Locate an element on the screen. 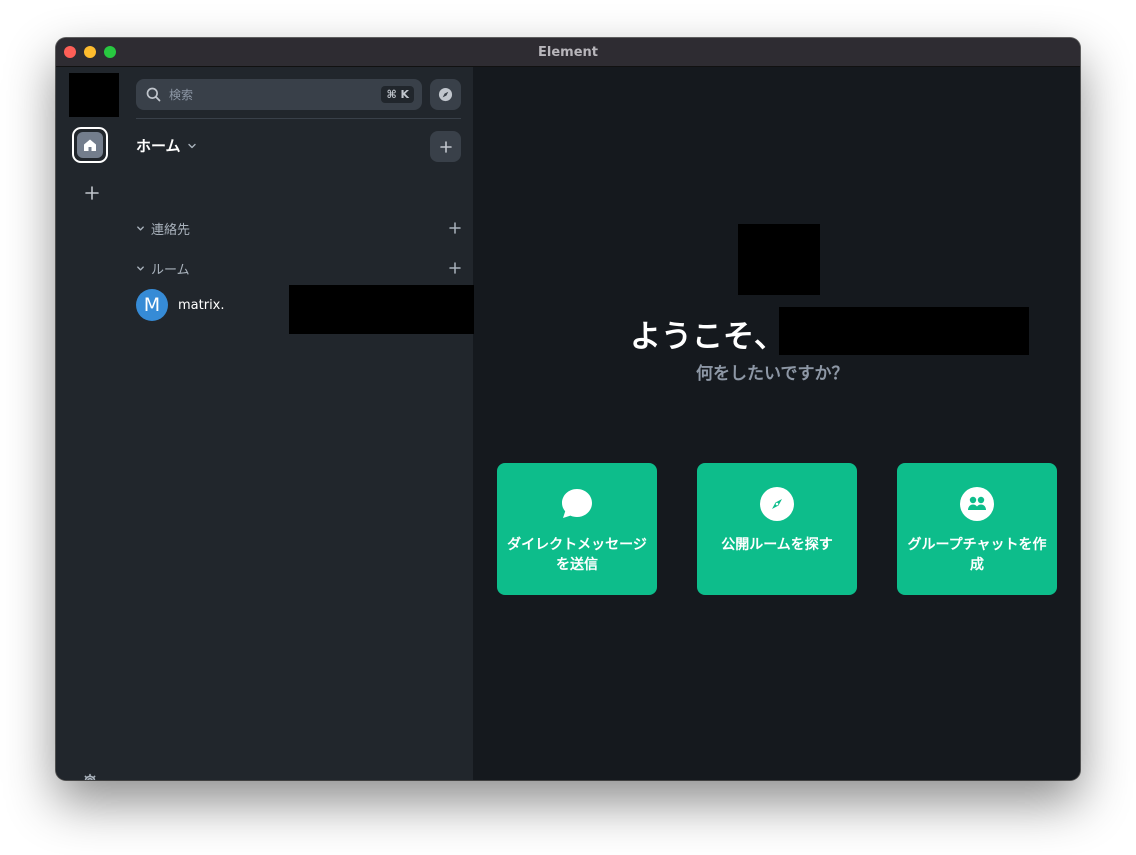  action-label: グループチャットを作成 is located at coordinates (977, 555).